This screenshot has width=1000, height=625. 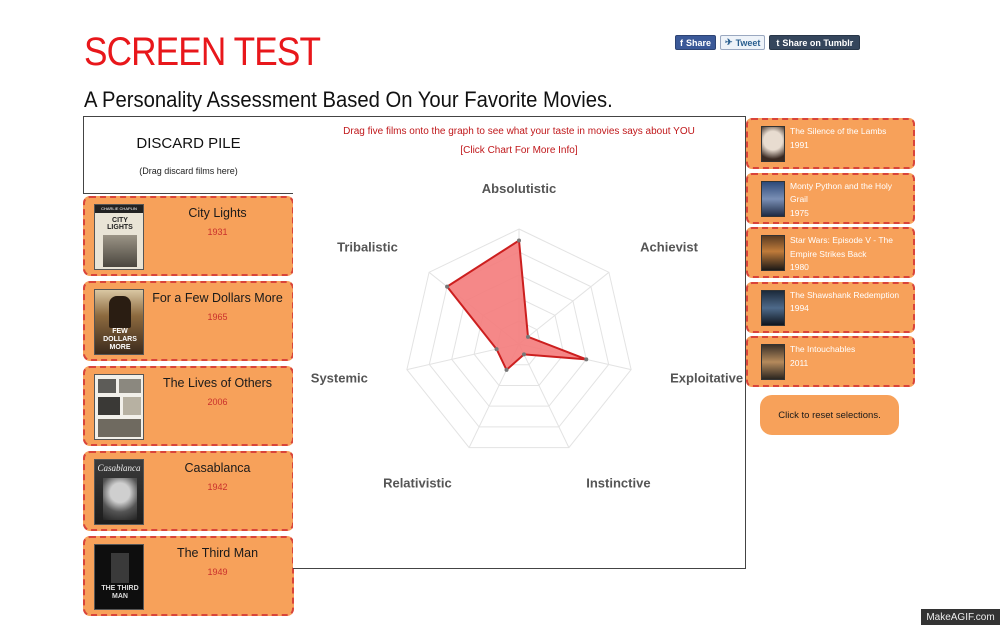 What do you see at coordinates (188, 155) in the screenshot?
I see `discard-pile: DISCARD PILE (Drag discard films here)` at bounding box center [188, 155].